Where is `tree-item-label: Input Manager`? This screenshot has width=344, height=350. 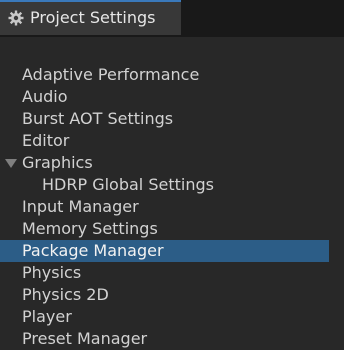
tree-item-label: Input Manager is located at coordinates (80, 206).